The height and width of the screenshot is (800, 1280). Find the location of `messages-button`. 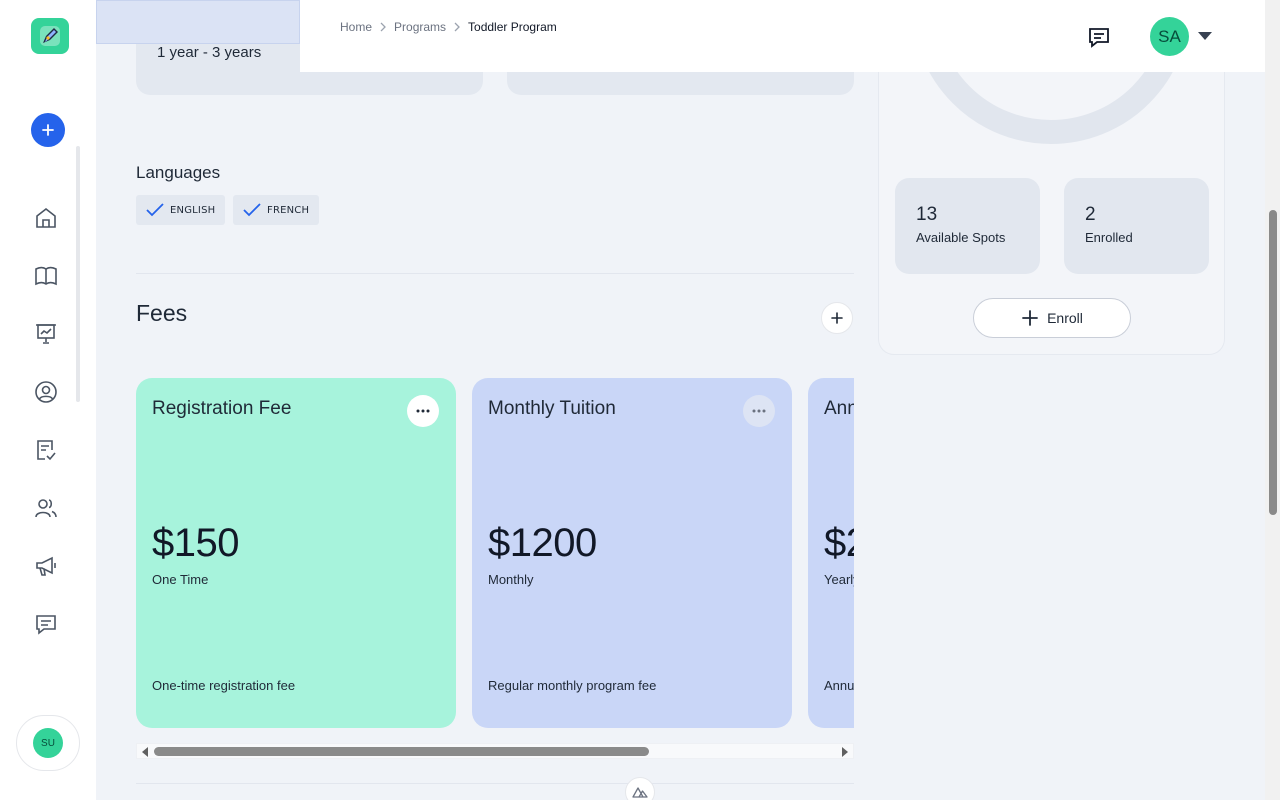

messages-button is located at coordinates (1099, 37).